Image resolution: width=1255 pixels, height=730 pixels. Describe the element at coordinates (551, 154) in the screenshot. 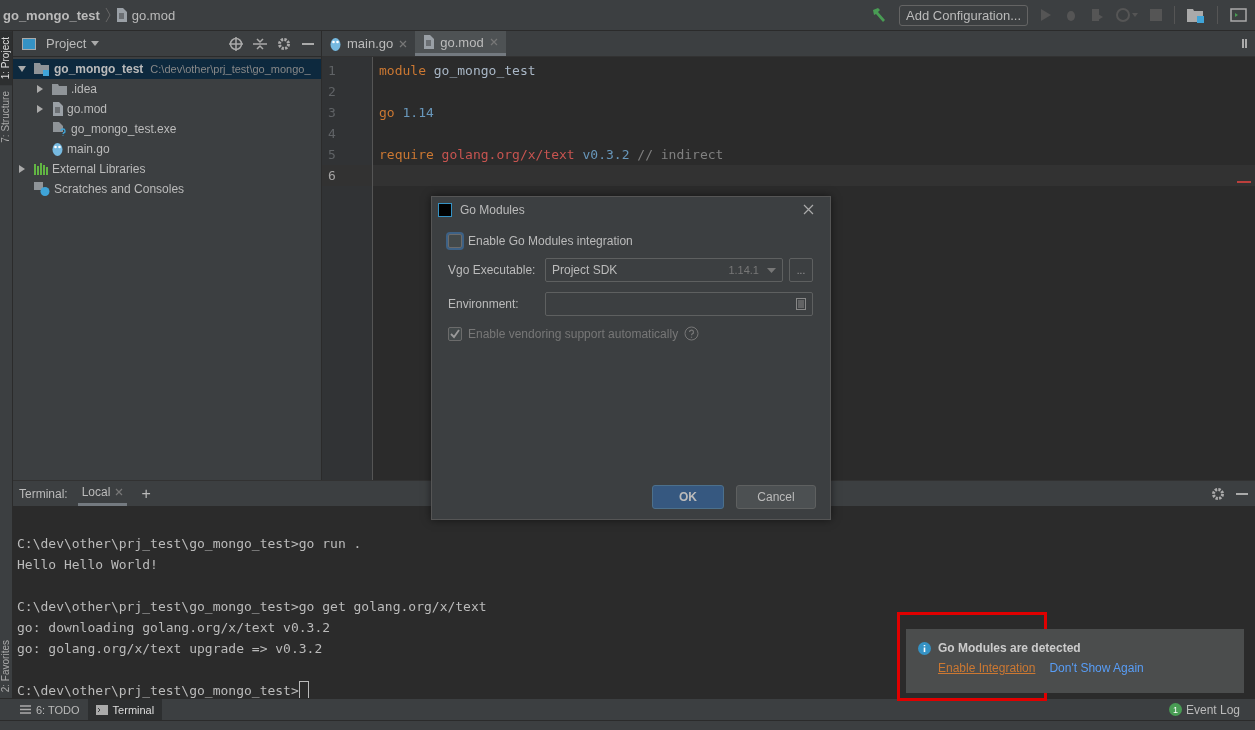

I see `code-line: require golang.org/x/text v0.3.2 // indirect` at that location.